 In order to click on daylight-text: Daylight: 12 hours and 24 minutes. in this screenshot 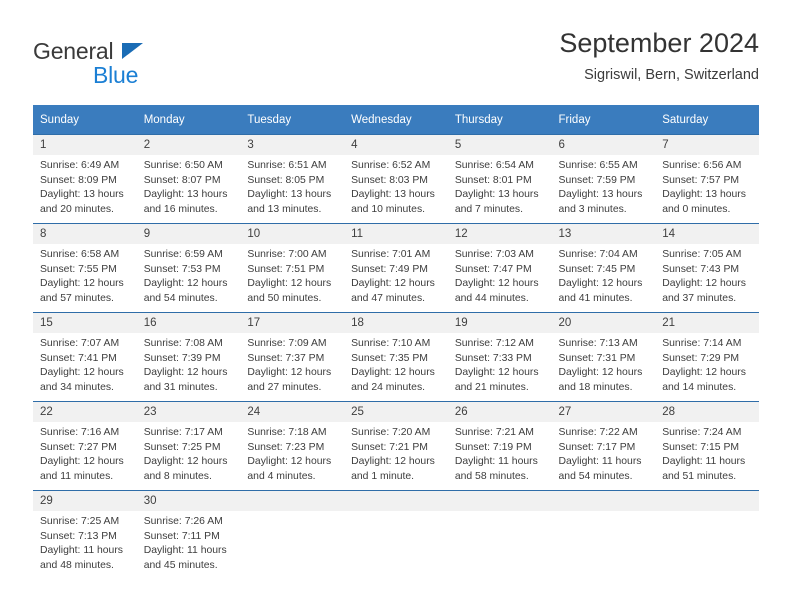, I will do `click(393, 380)`.